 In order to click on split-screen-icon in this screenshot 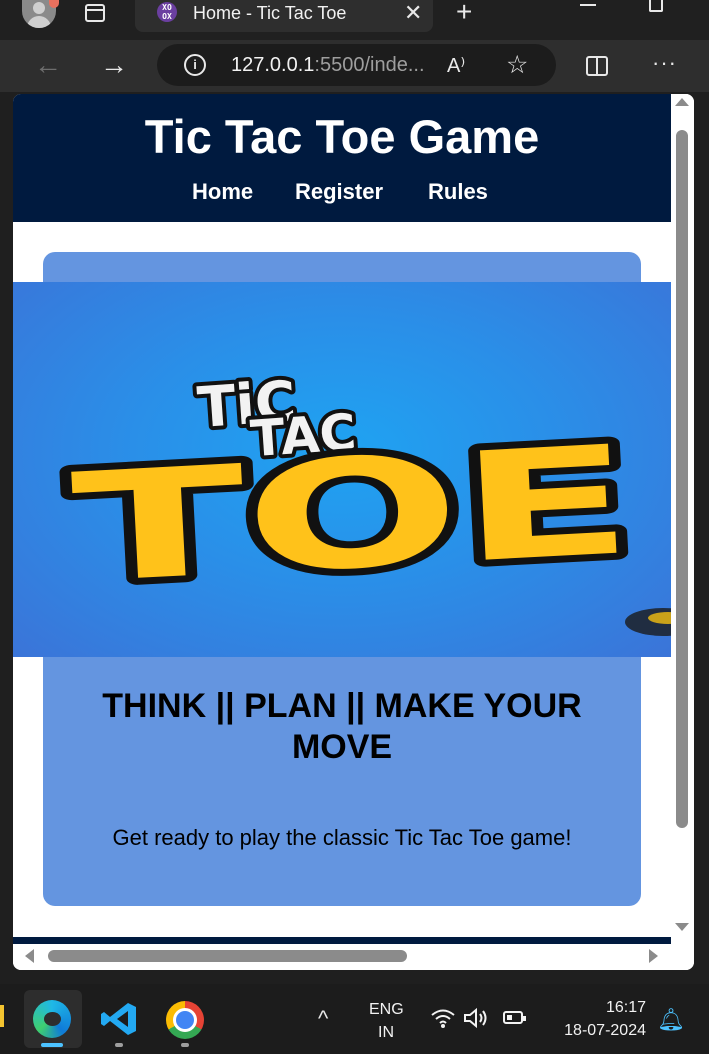, I will do `click(597, 66)`.